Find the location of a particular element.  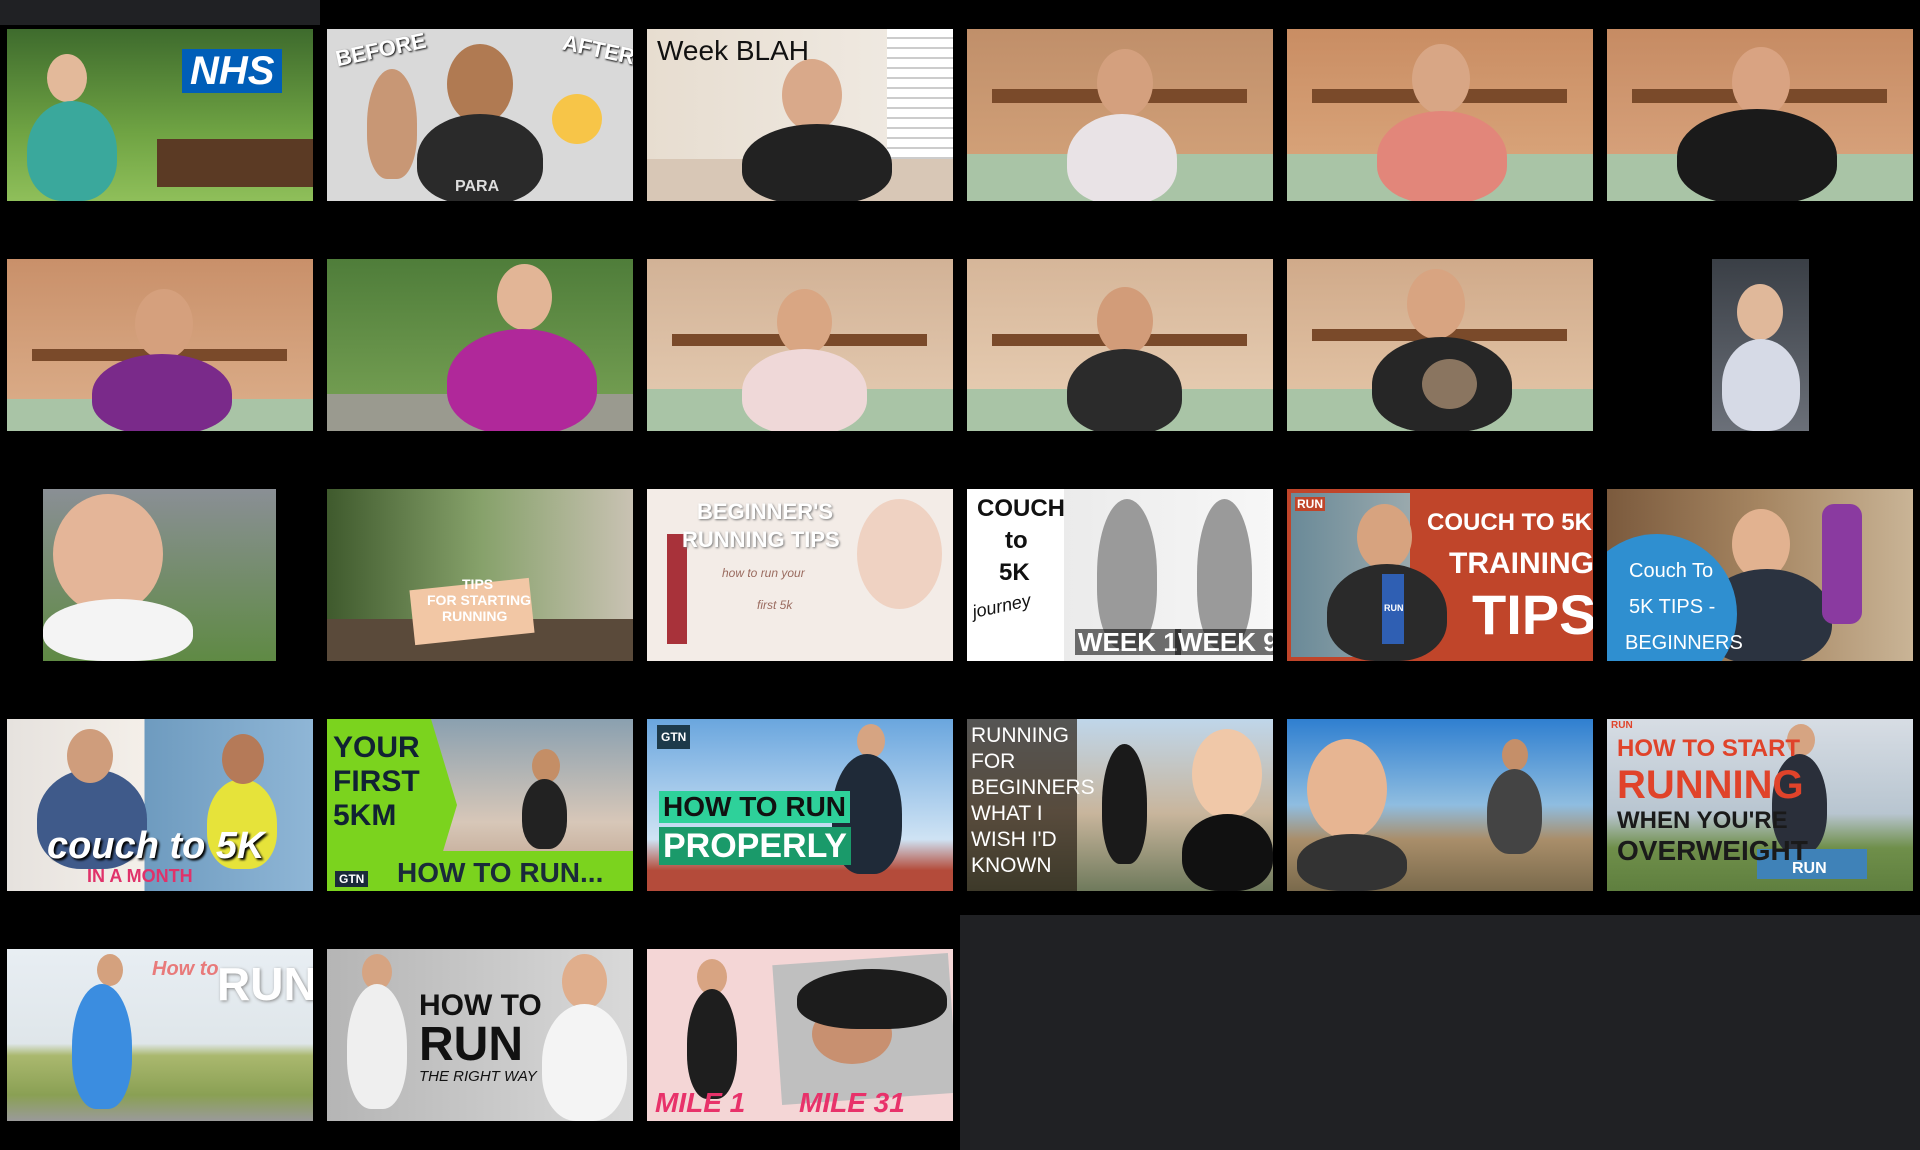

video-tile: TIPS FOR STARTING RUNNING is located at coordinates (480, 570).